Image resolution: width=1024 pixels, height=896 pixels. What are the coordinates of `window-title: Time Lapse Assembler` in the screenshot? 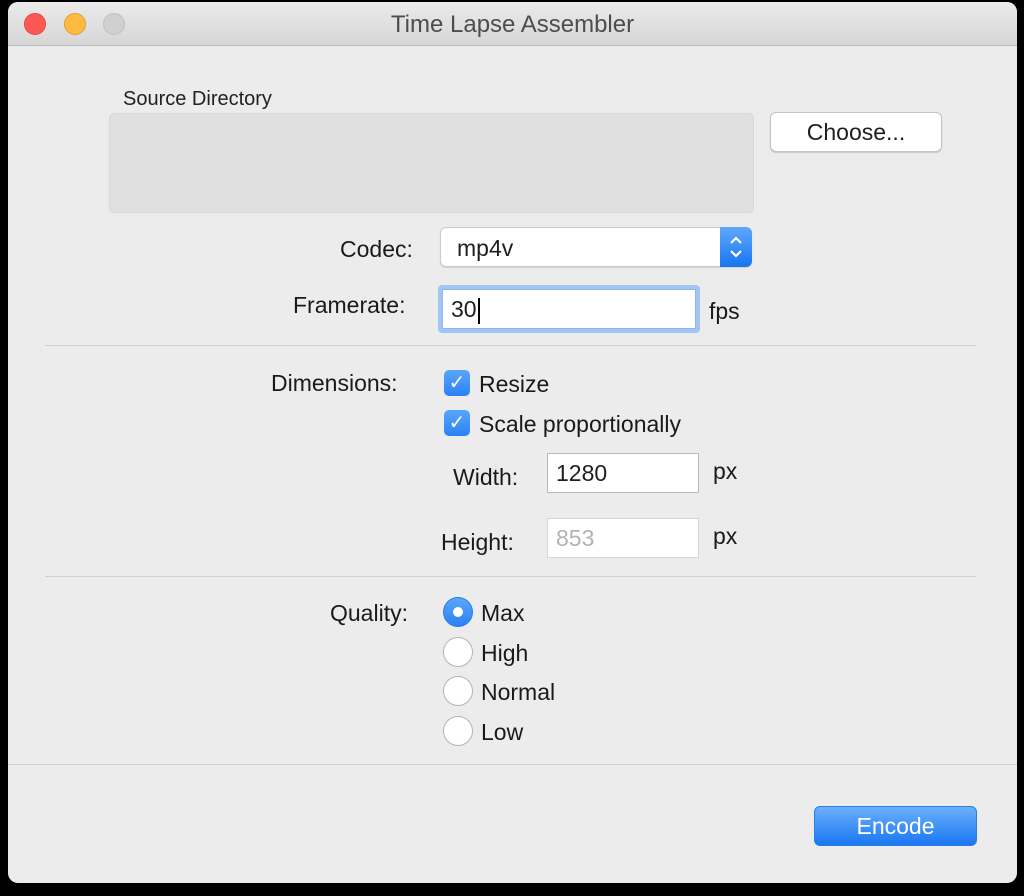 It's located at (512, 24).